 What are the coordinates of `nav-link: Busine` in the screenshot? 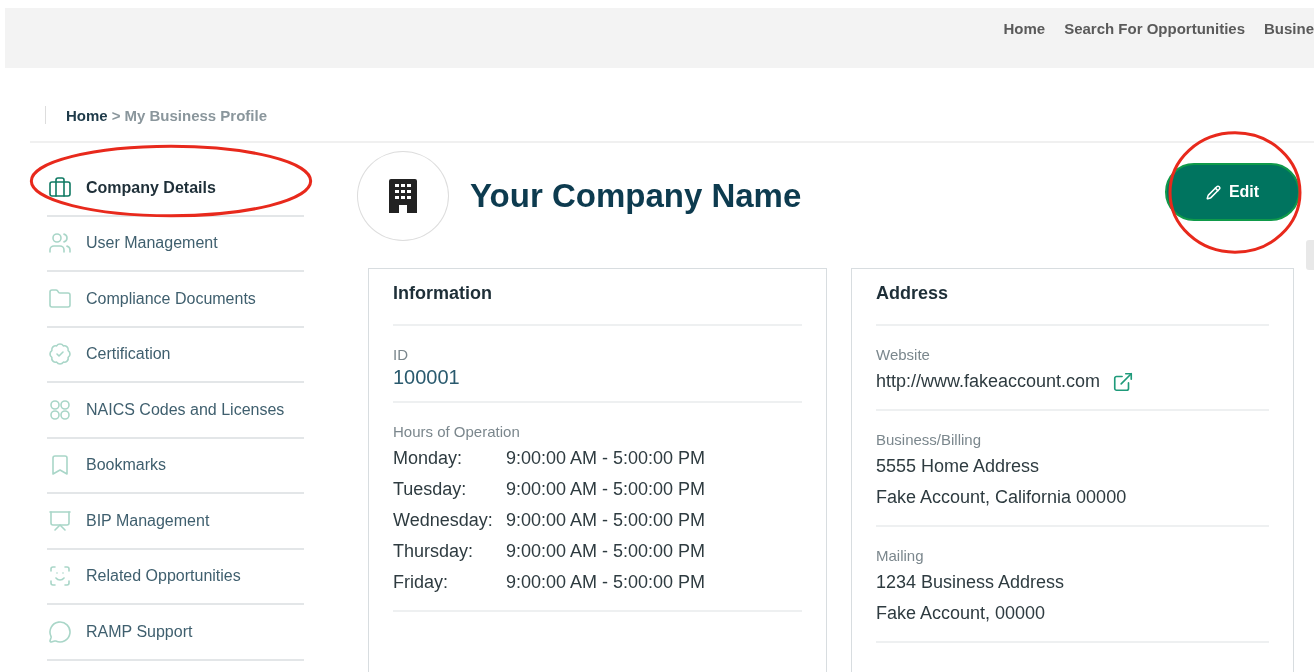 It's located at (1289, 28).